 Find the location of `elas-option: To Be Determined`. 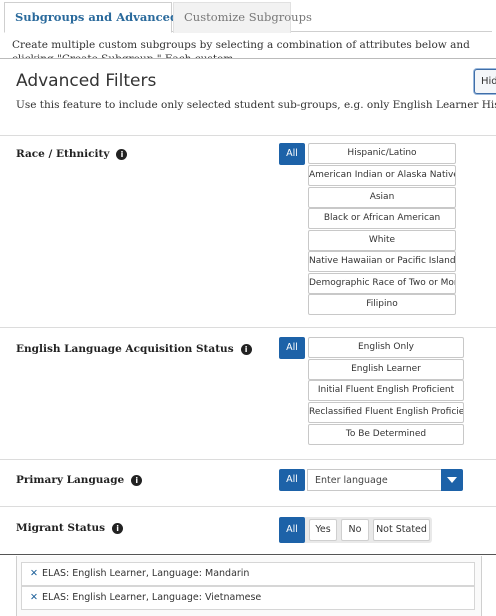

elas-option: To Be Determined is located at coordinates (386, 434).